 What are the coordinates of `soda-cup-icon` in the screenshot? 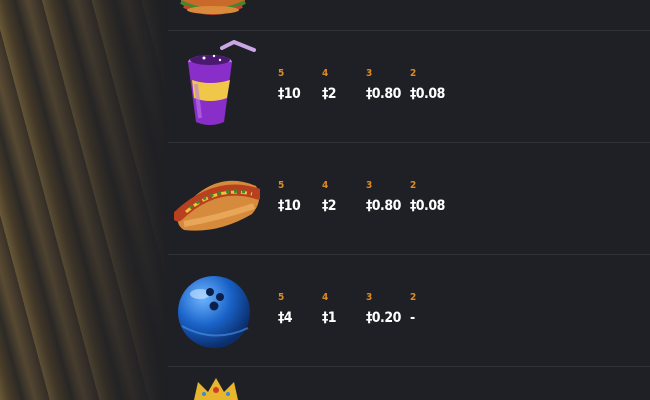 It's located at (222, 82).